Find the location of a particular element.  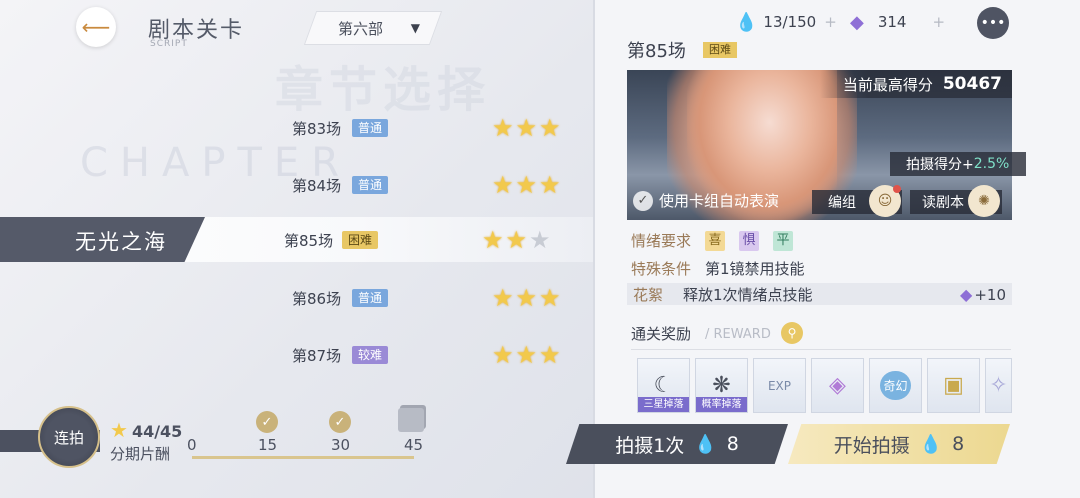

water-resource: 💧 13/150 + is located at coordinates (786, 22).